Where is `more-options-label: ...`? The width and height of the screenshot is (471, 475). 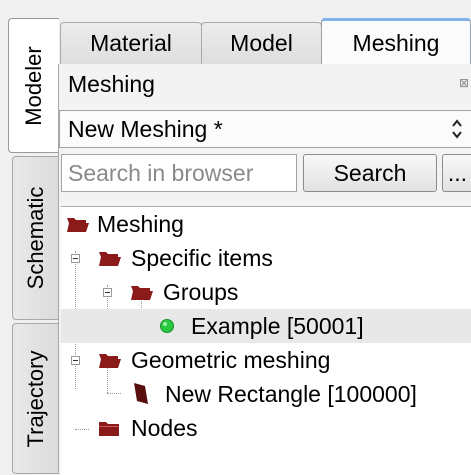 more-options-label: ... is located at coordinates (457, 172).